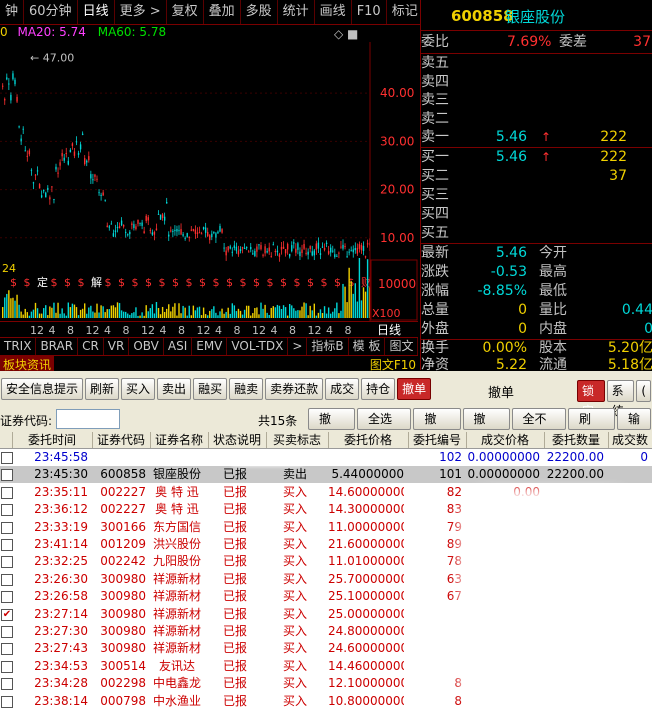 The height and width of the screenshot is (719, 652). I want to click on col-header: 成交价格, so click(505, 440).